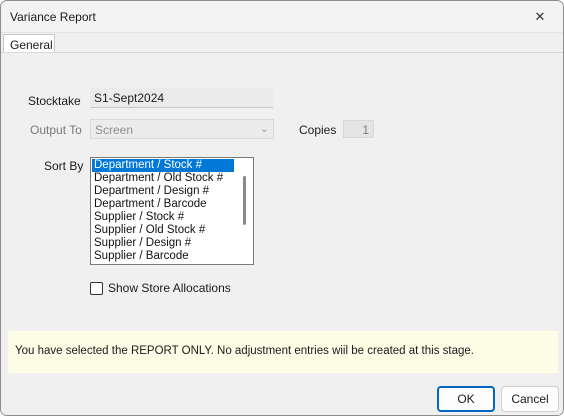  What do you see at coordinates (466, 399) in the screenshot?
I see `ok-button: OK` at bounding box center [466, 399].